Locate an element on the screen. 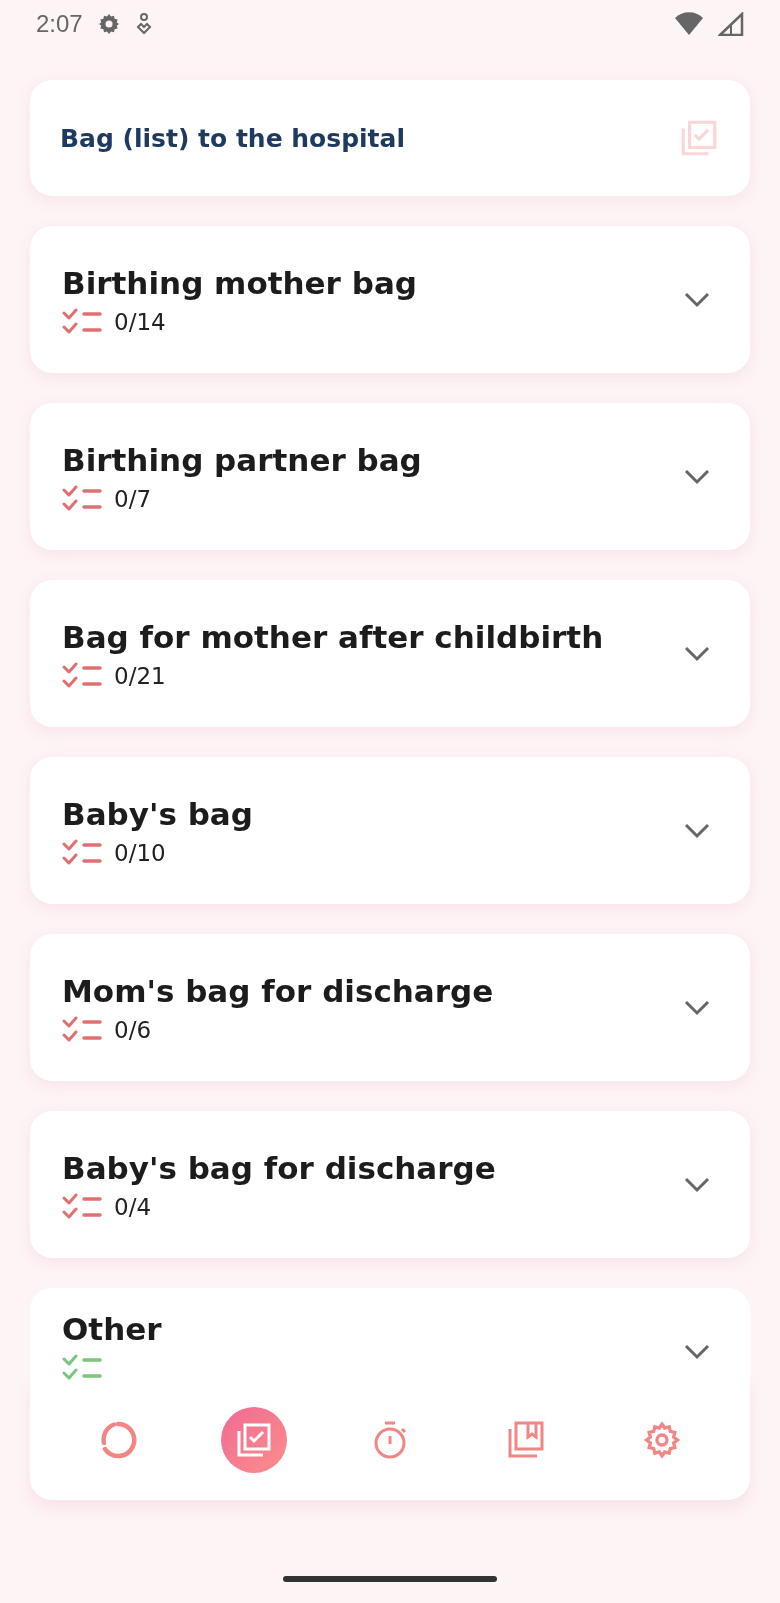 The image size is (780, 1603). bag-title: Birthing mother bag is located at coordinates (240, 282).